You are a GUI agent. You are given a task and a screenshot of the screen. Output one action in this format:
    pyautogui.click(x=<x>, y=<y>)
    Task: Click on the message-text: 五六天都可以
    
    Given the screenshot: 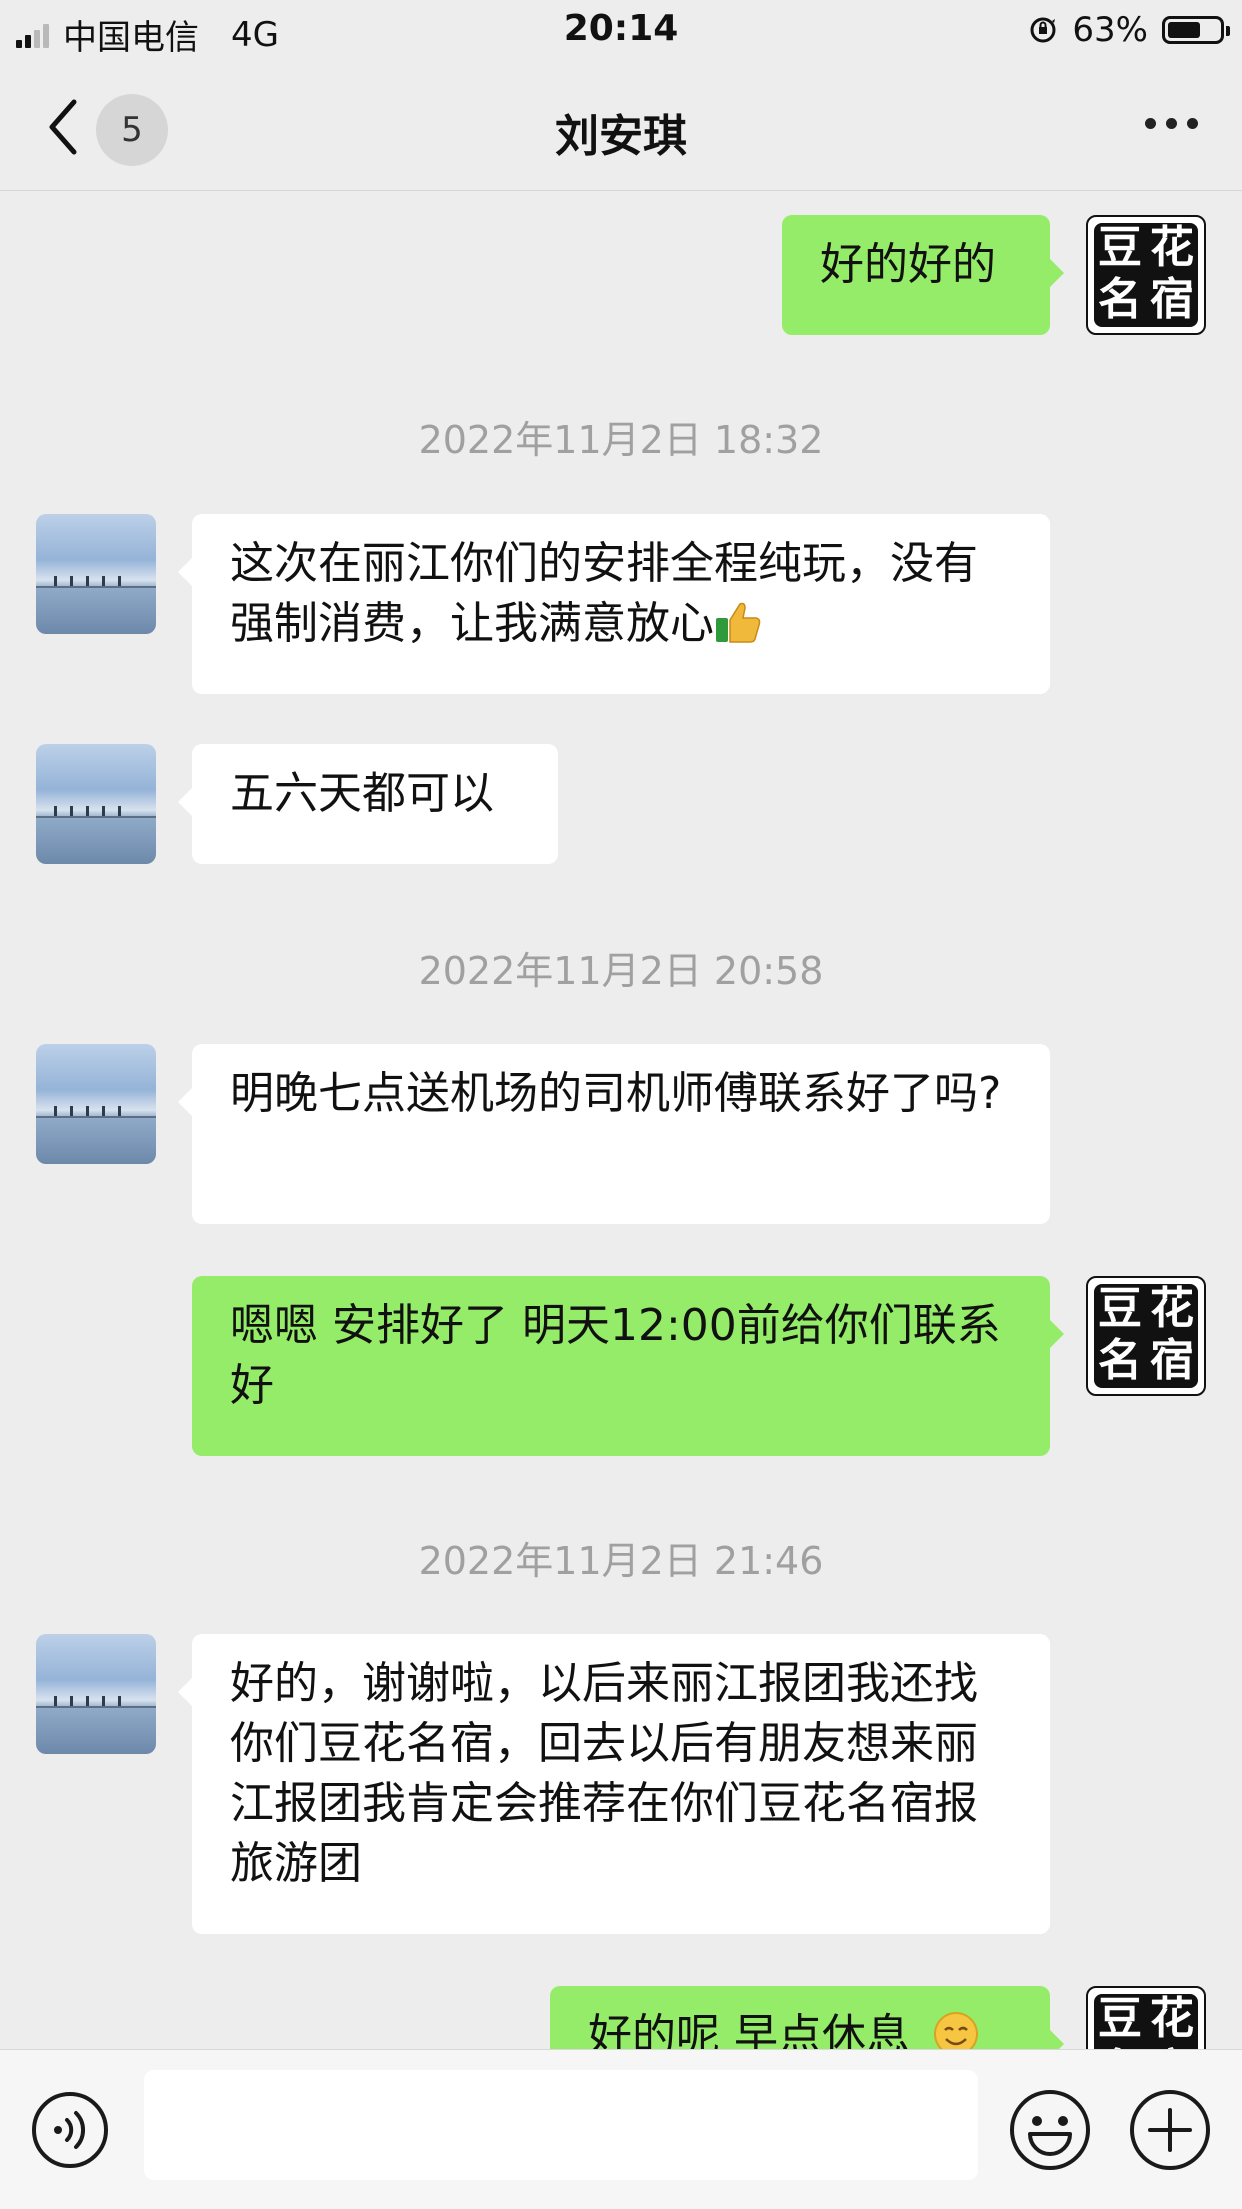 What is the action you would take?
    pyautogui.click(x=362, y=793)
    